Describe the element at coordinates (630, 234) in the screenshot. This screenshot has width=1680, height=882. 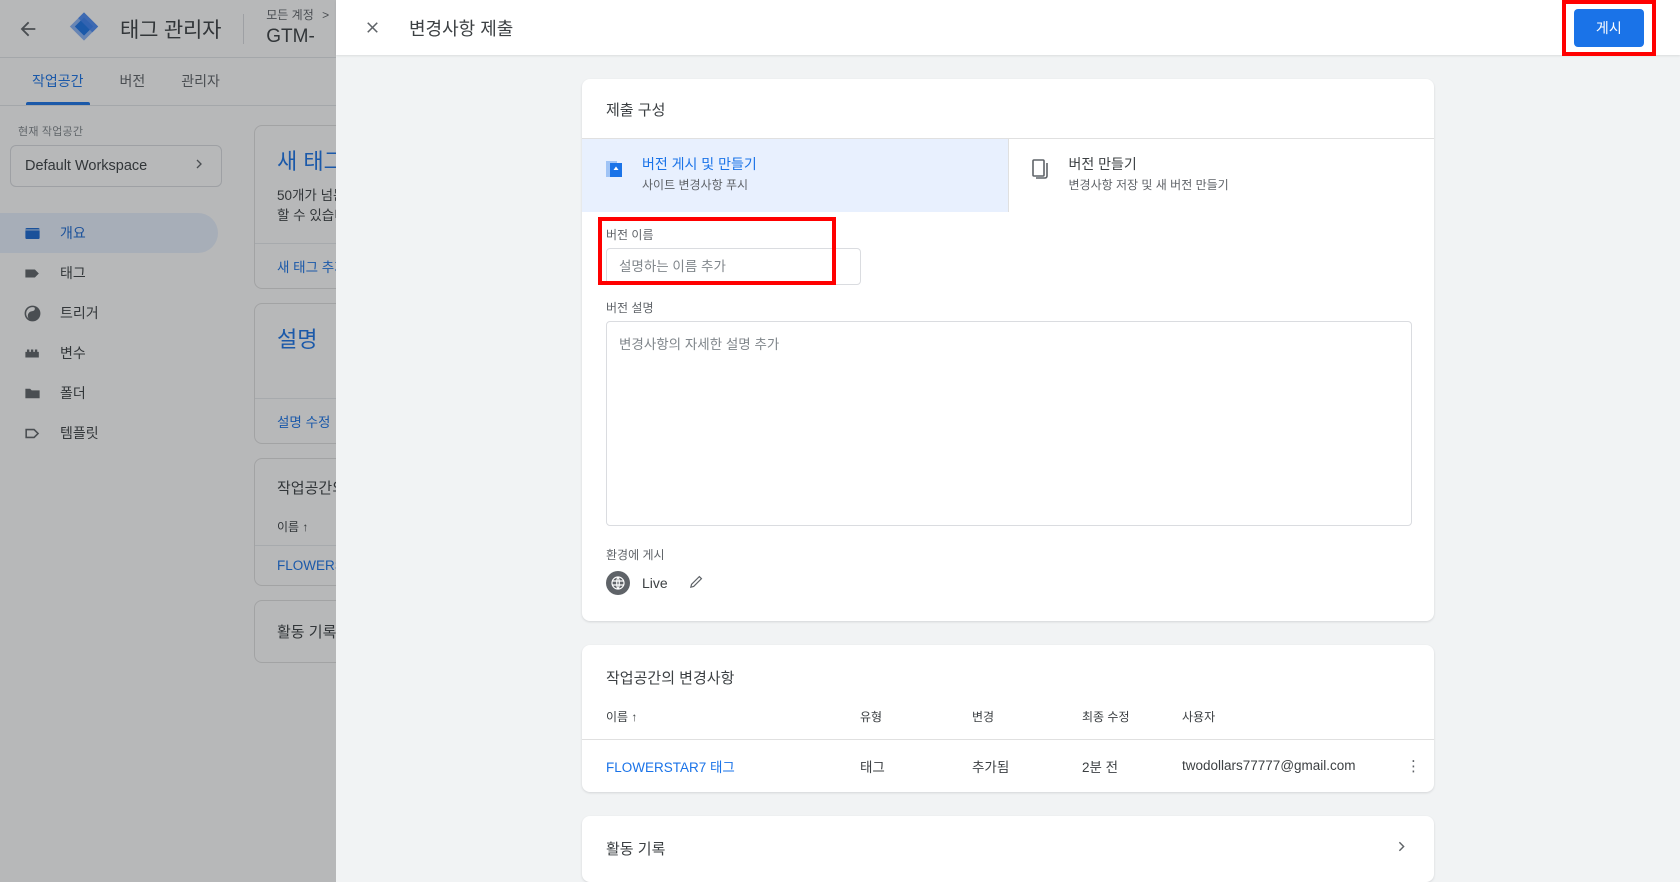
I see `version-name-label: 버전 이름` at that location.